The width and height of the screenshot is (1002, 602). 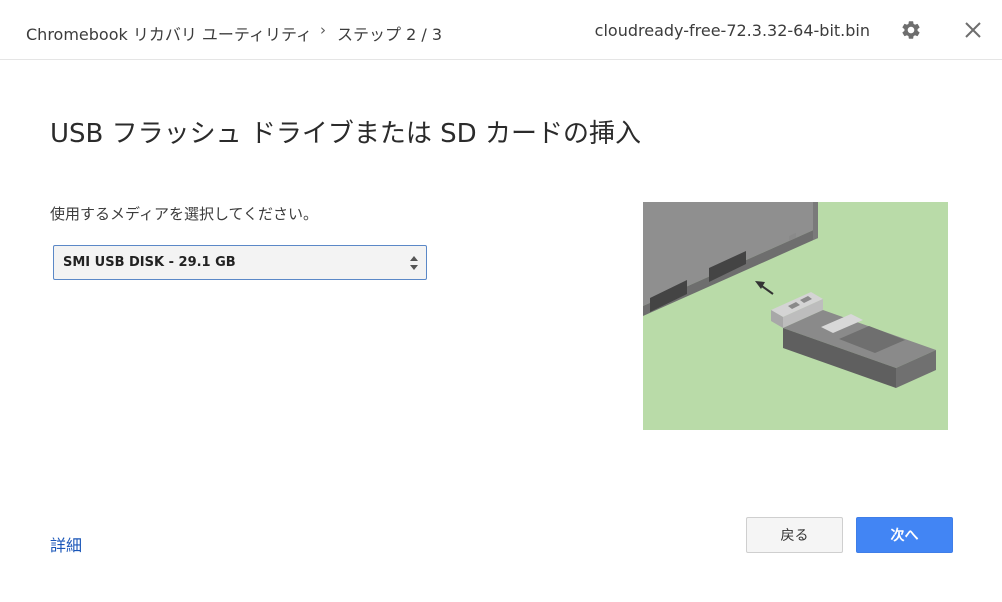 I want to click on gear-icon, so click(x=911, y=30).